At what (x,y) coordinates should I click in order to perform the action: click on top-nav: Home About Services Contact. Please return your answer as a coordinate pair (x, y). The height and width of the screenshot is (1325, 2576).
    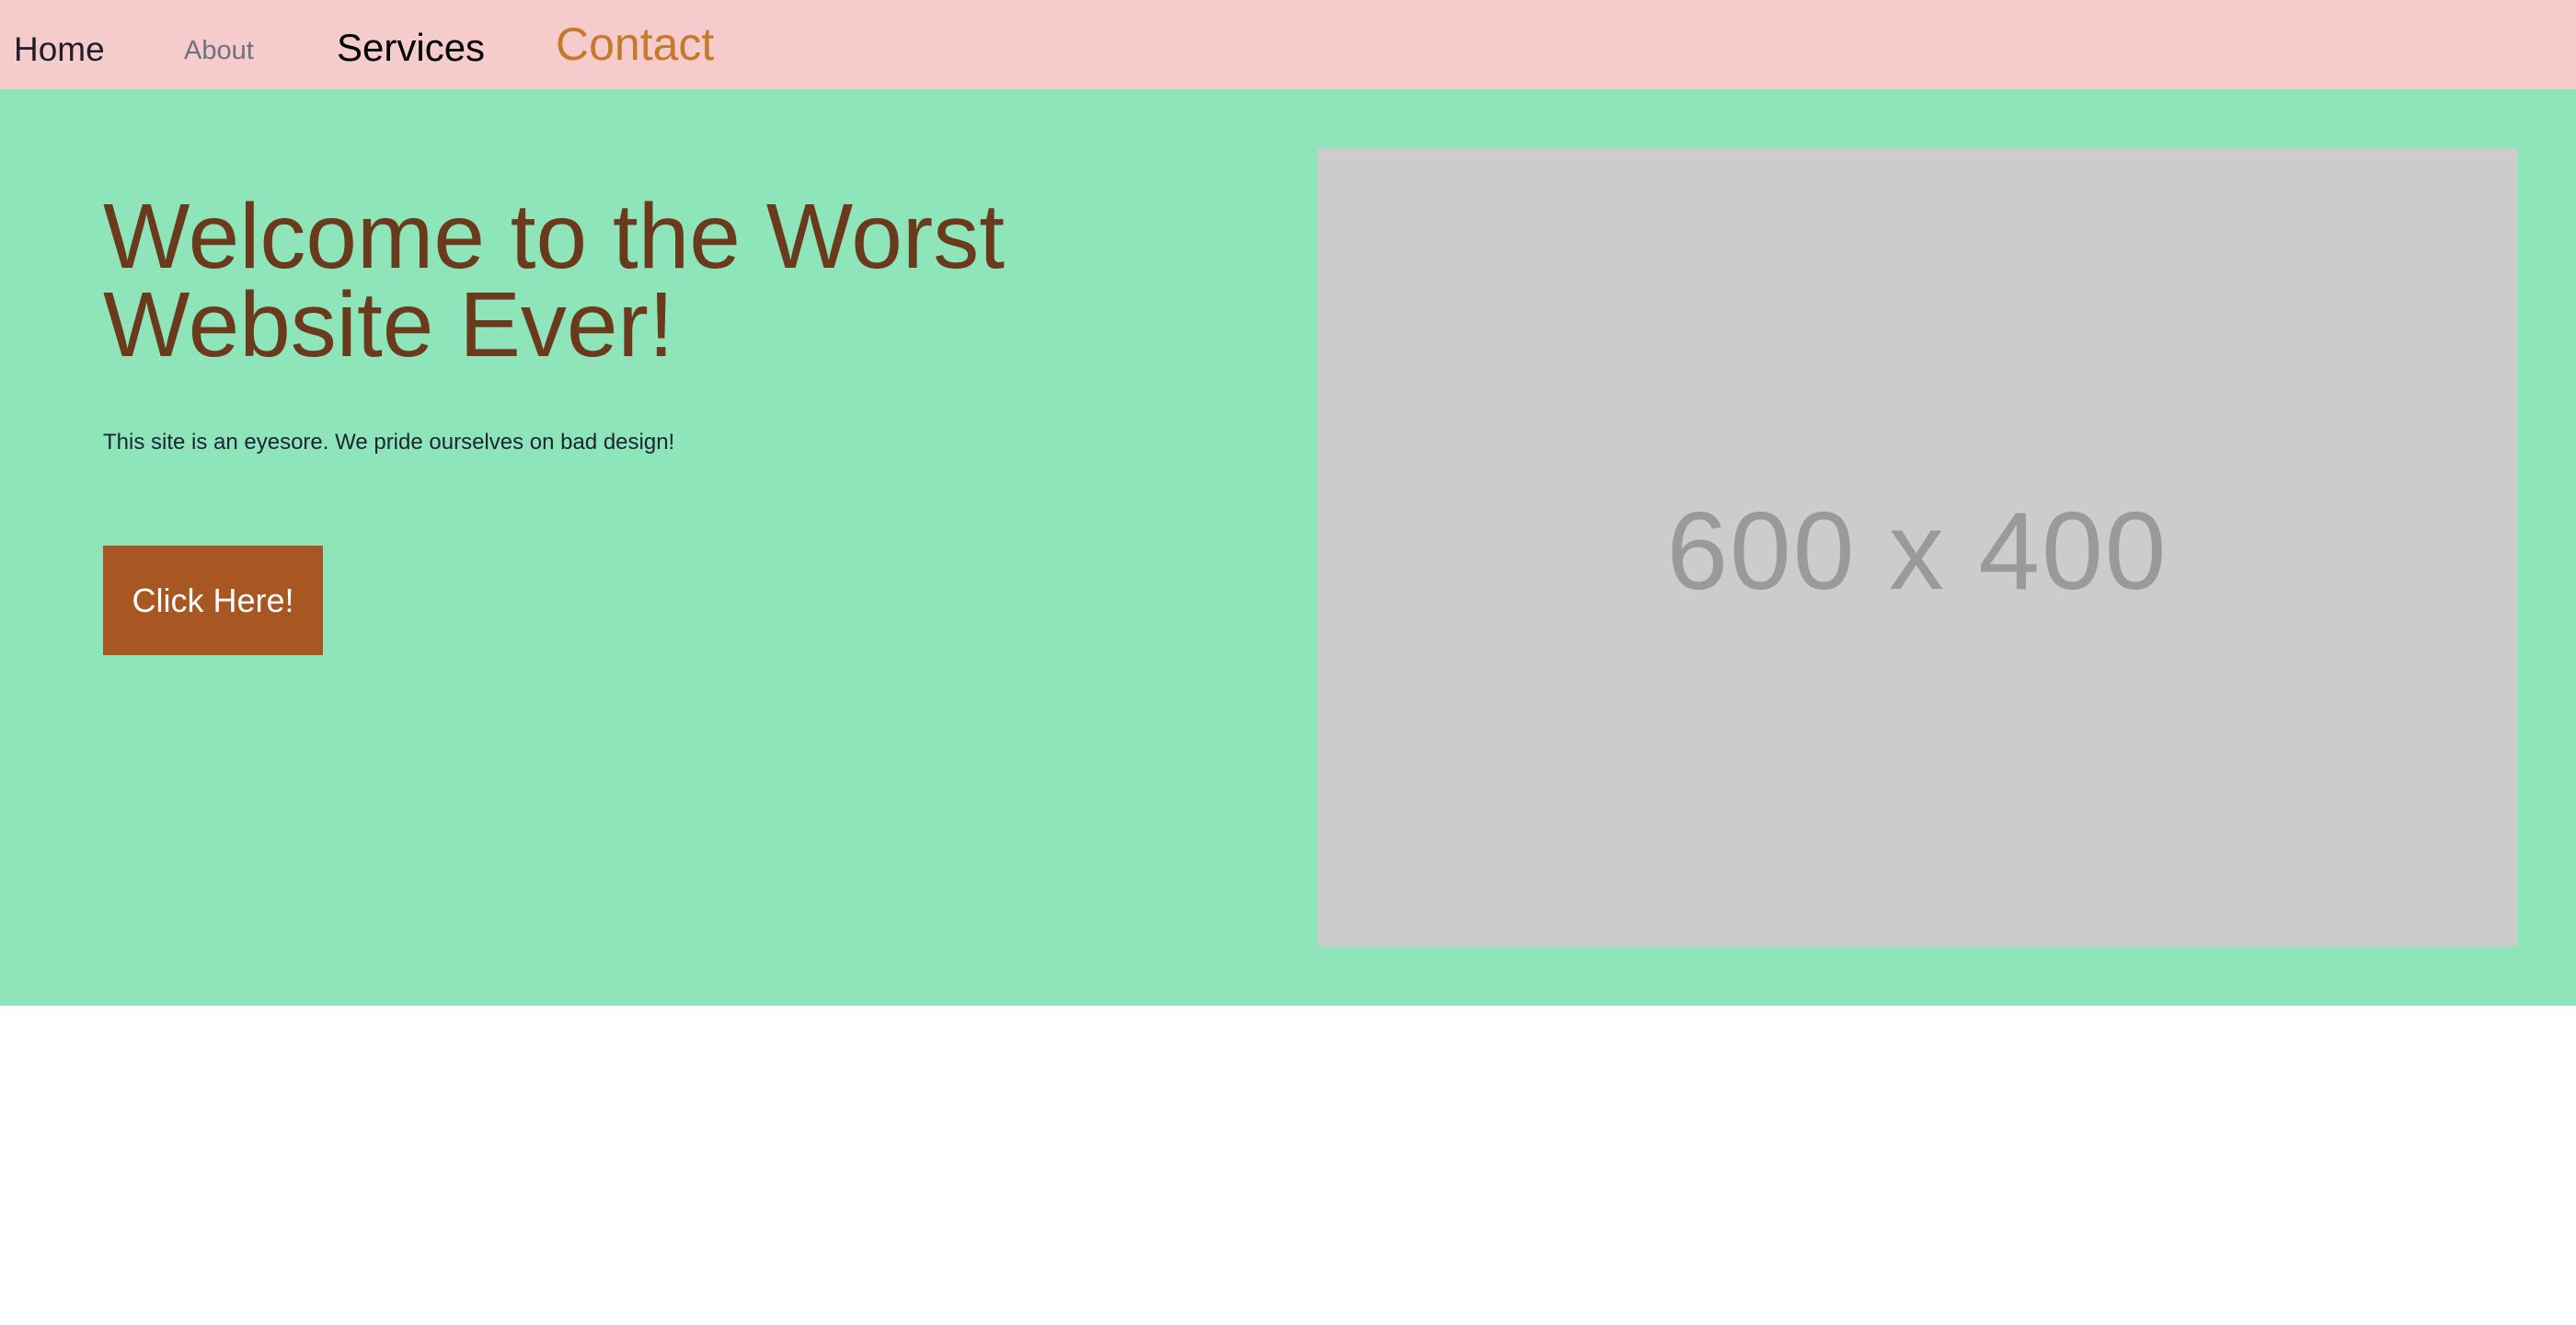
    Looking at the image, I should click on (1288, 44).